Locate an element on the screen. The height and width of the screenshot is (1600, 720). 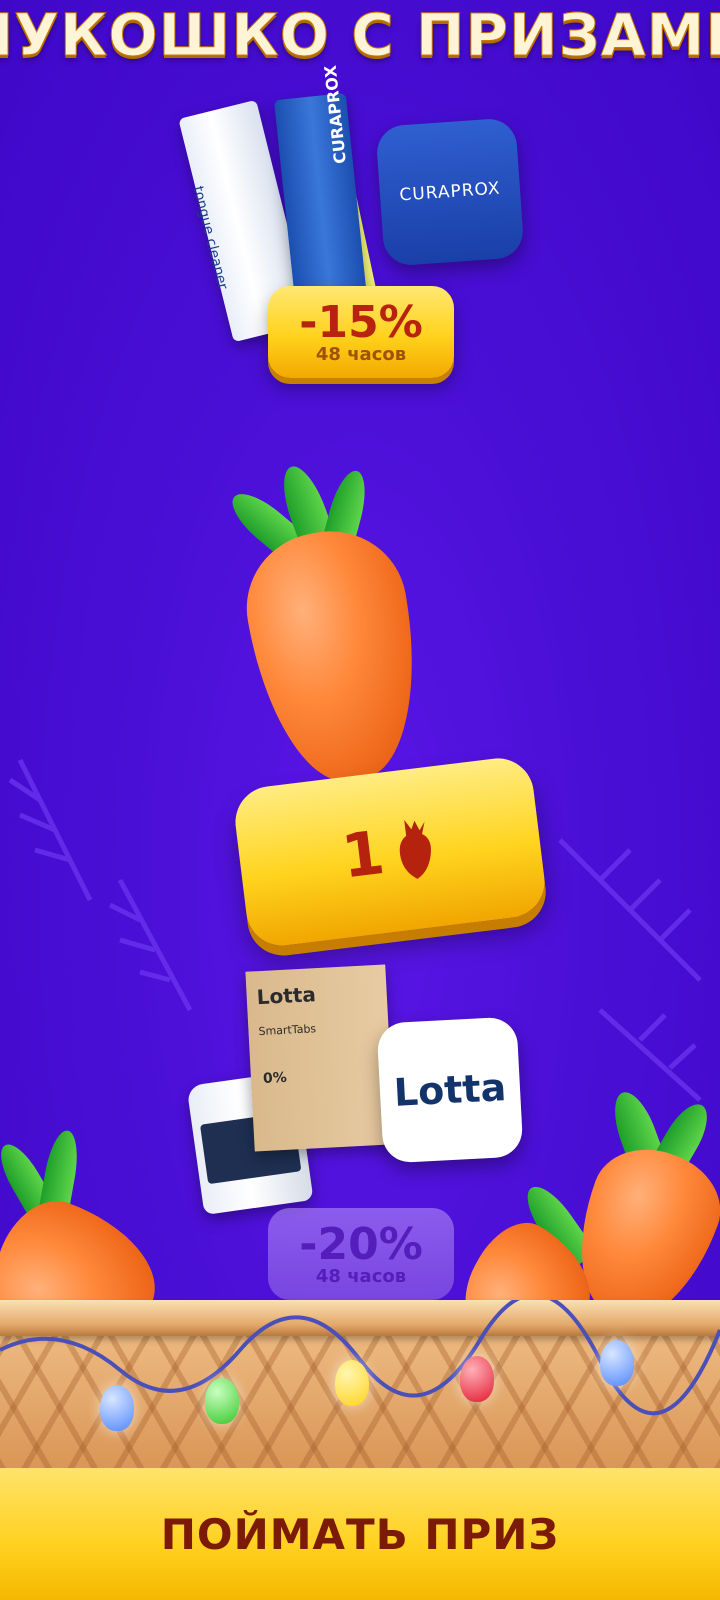
lotta-box-percent: 0% is located at coordinates (275, 1078).